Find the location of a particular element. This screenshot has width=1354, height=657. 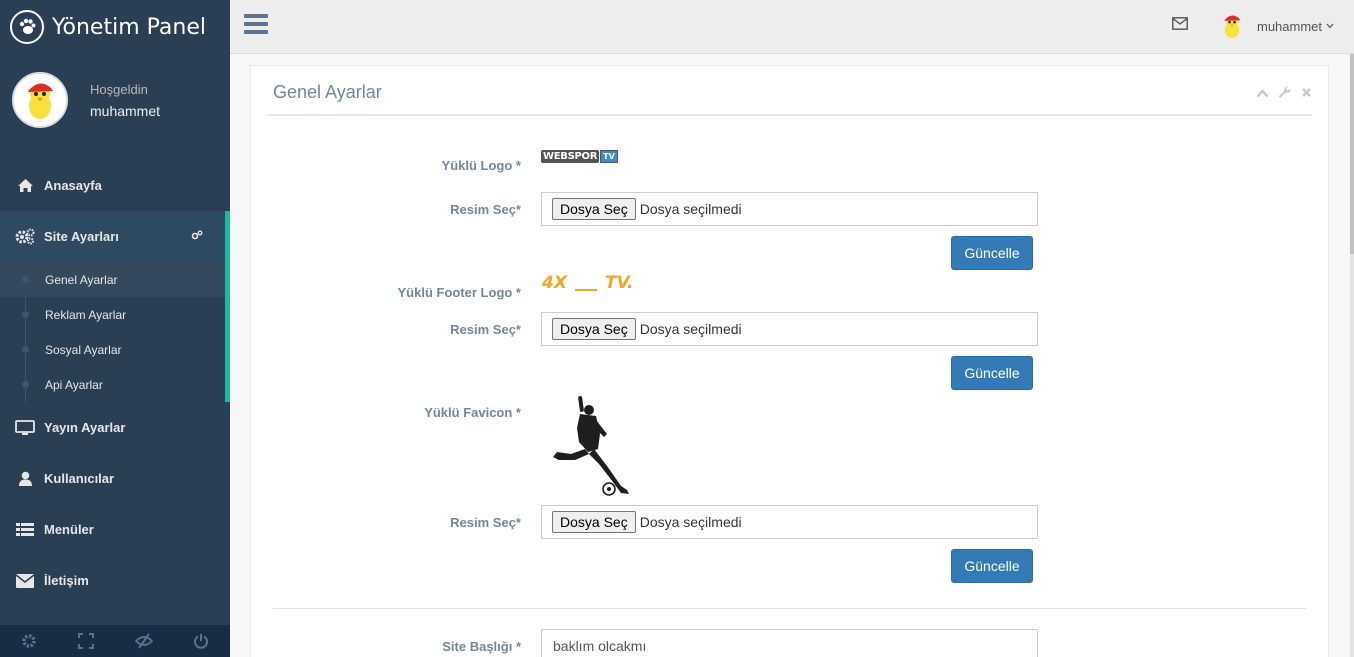

menu-label: Kullanıcılar is located at coordinates (79, 478).